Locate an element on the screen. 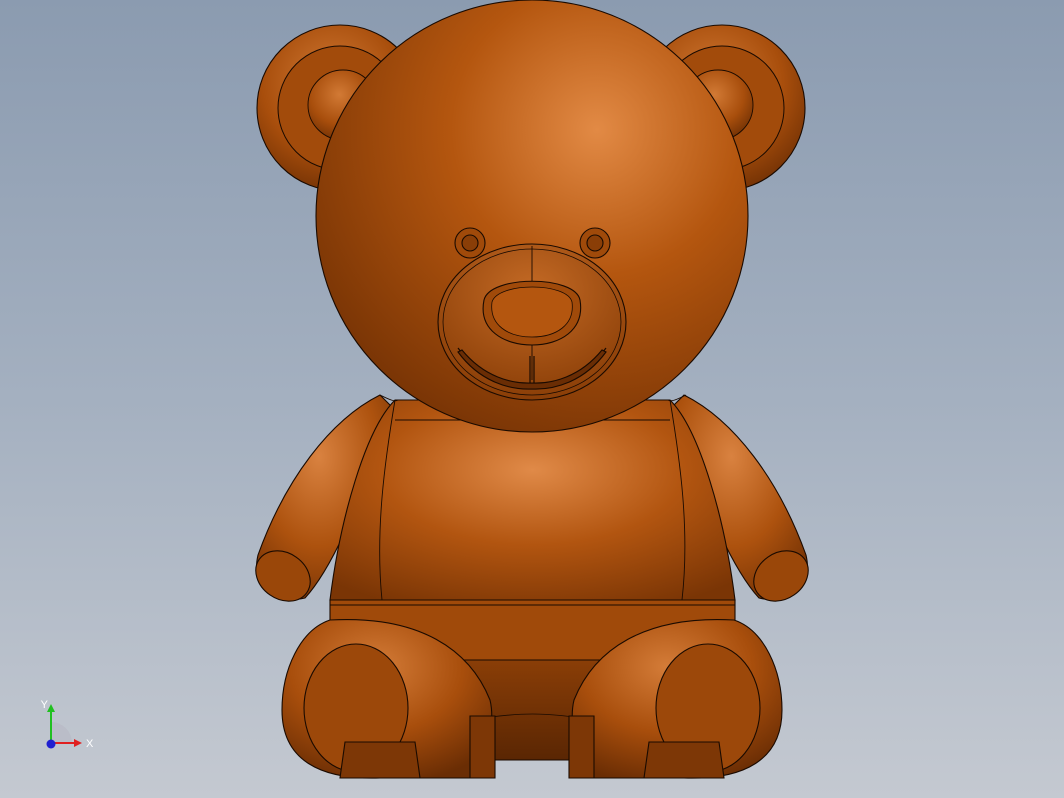 The image size is (1064, 798). nose is located at coordinates (532, 313).